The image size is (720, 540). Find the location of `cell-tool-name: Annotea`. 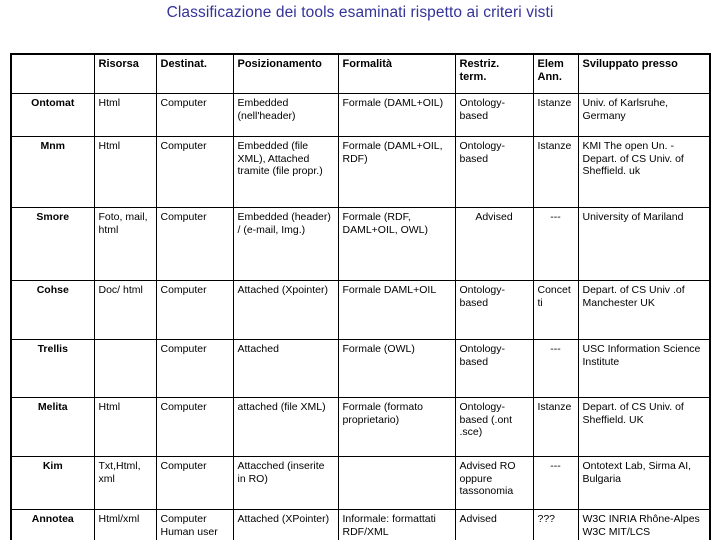

cell-tool-name: Annotea is located at coordinates (52, 524).